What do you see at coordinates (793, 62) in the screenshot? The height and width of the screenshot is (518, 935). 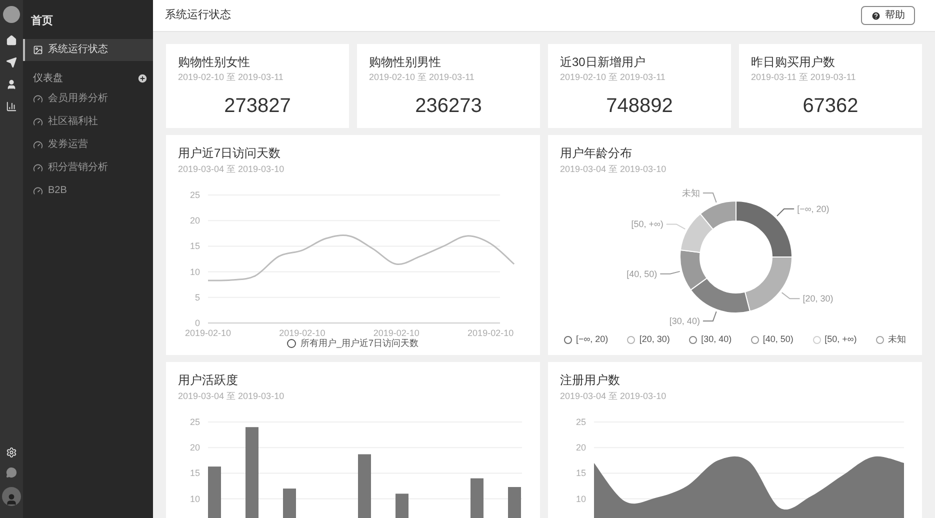 I see `stat-title: 昨日购买用户数` at bounding box center [793, 62].